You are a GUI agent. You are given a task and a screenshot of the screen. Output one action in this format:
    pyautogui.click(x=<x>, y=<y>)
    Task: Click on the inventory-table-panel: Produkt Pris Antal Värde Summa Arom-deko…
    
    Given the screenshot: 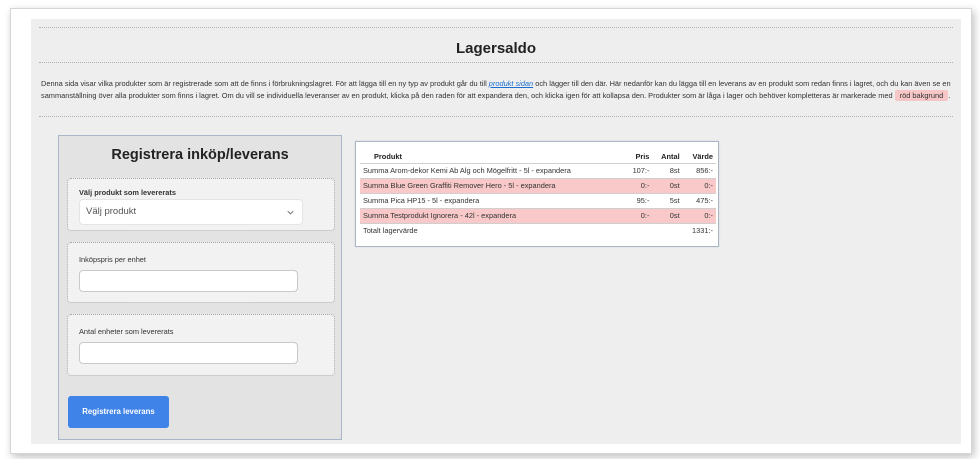 What is the action you would take?
    pyautogui.click(x=537, y=194)
    